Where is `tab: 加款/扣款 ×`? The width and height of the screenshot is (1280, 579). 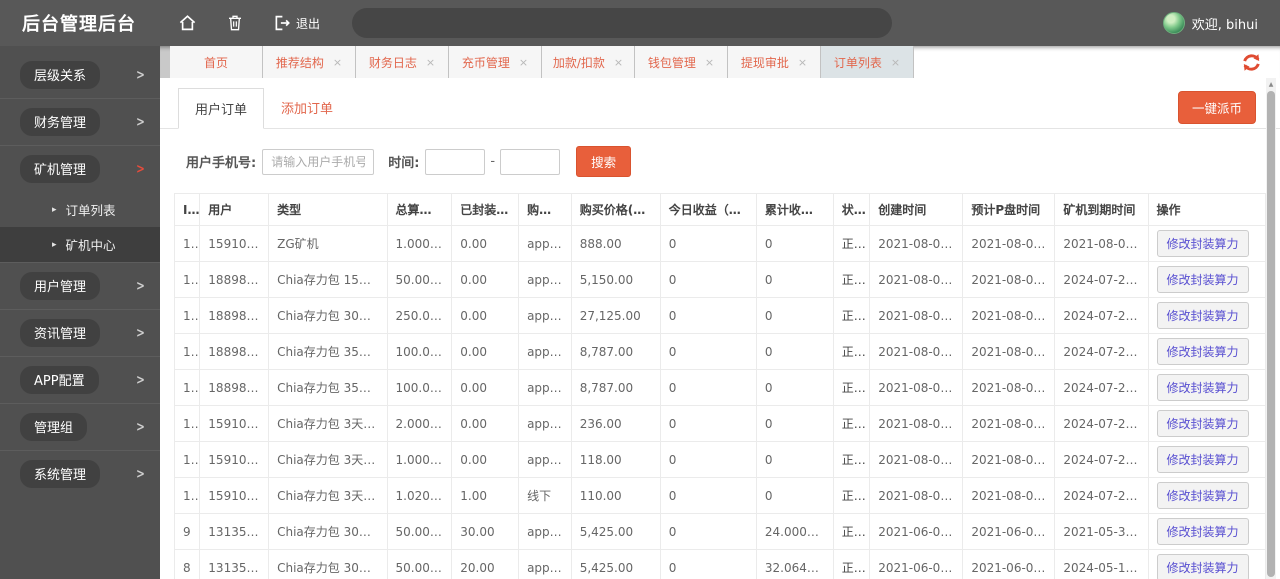 tab: 加款/扣款 × is located at coordinates (588, 62).